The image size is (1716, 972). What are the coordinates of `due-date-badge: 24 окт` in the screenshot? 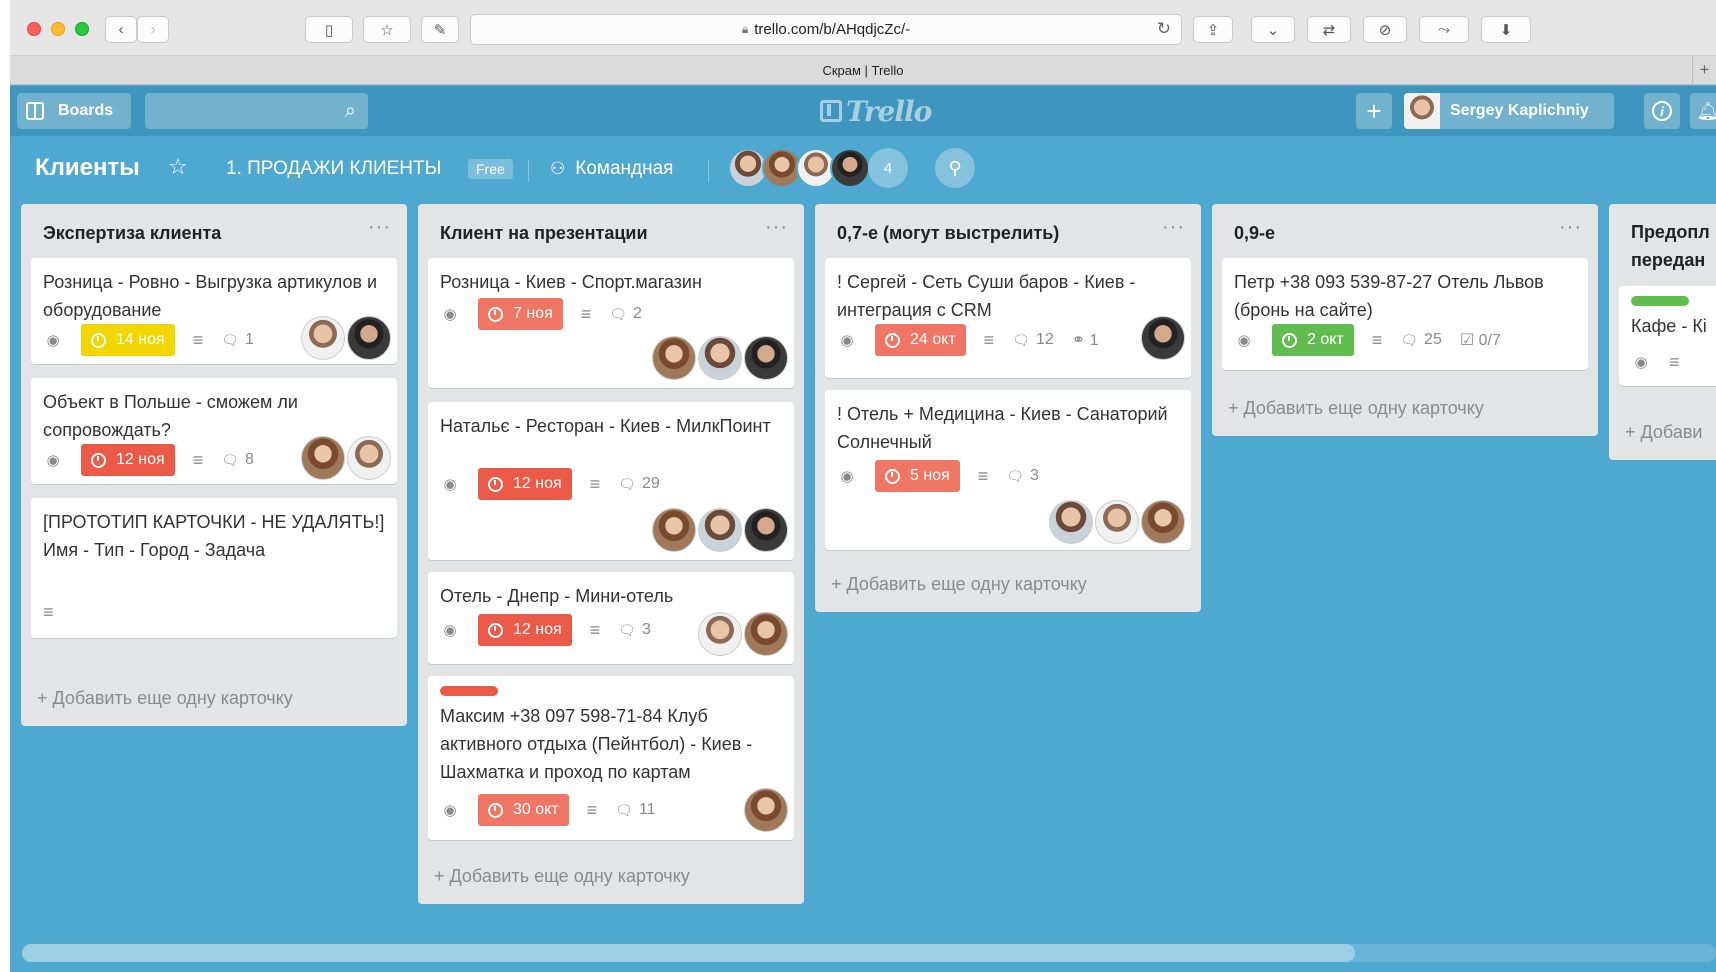 It's located at (920, 340).